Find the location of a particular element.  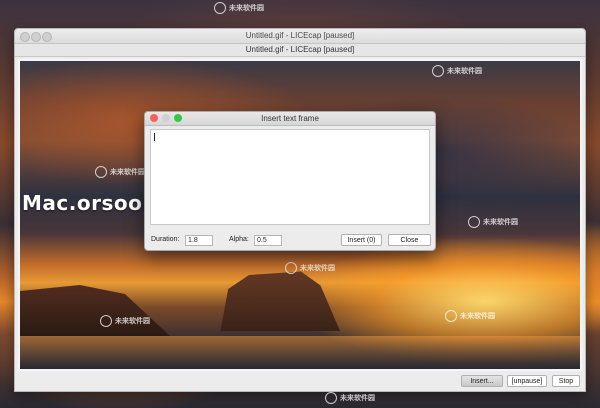

duration-input: 1.8 is located at coordinates (199, 240).